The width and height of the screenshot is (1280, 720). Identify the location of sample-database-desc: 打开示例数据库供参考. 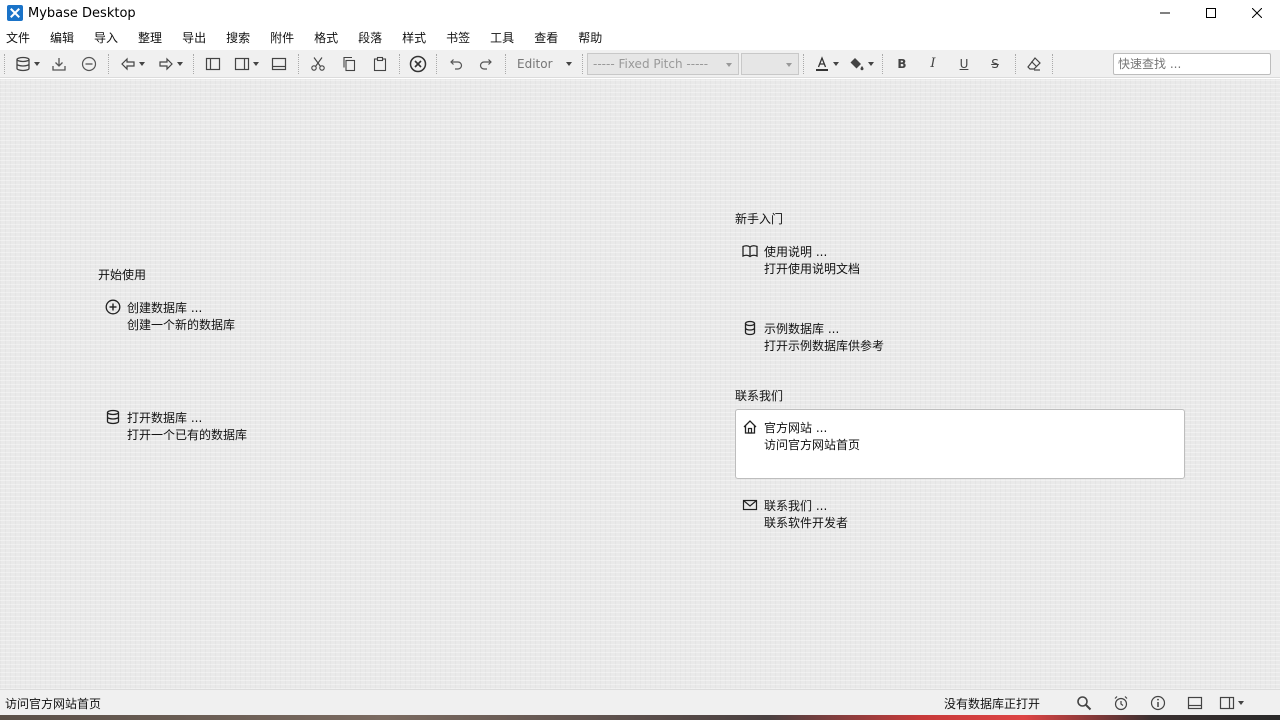
(824, 345).